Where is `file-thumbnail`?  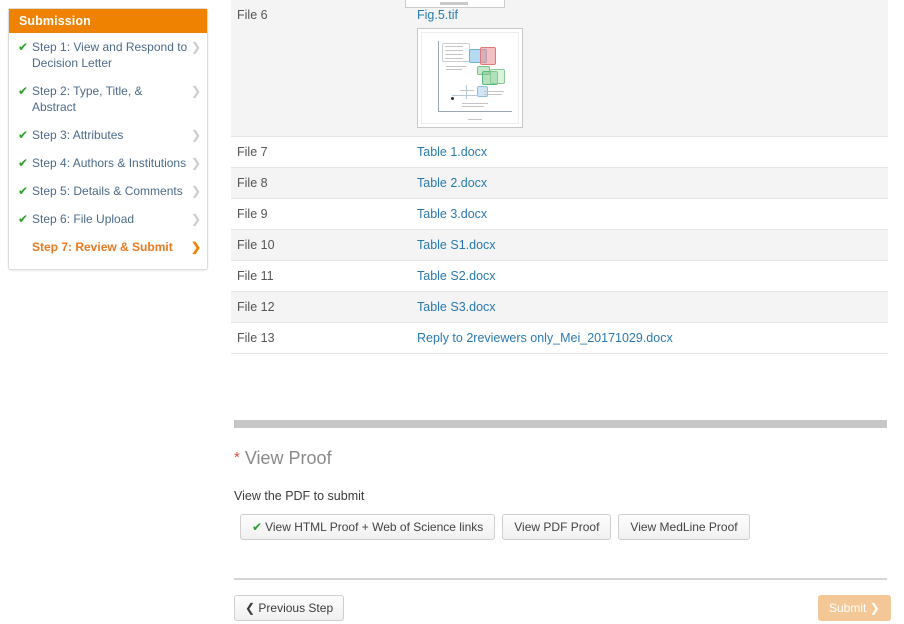
file-thumbnail is located at coordinates (470, 78).